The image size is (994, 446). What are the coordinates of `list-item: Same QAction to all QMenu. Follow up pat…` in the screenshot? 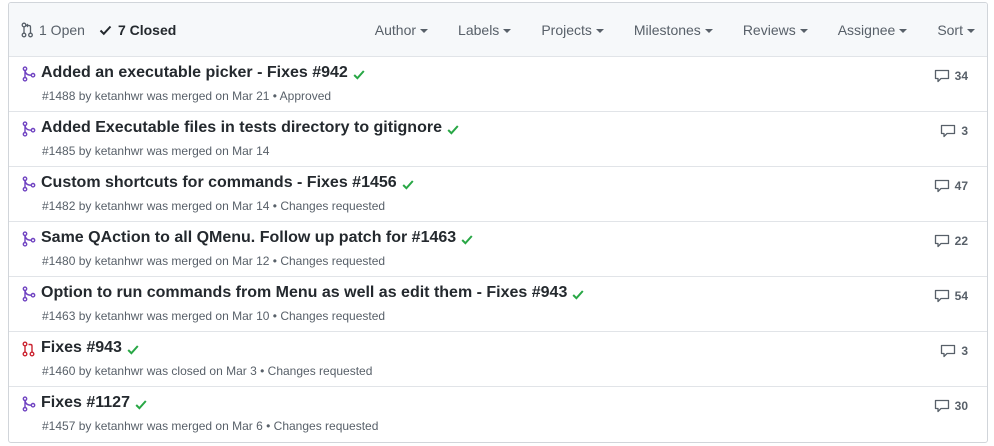 It's located at (498, 249).